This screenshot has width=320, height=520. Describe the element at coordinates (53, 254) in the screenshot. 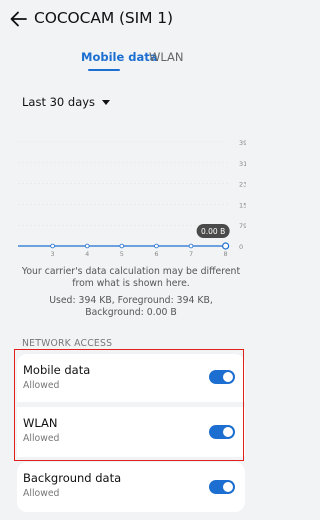

I see `x-tick-label: 3` at that location.